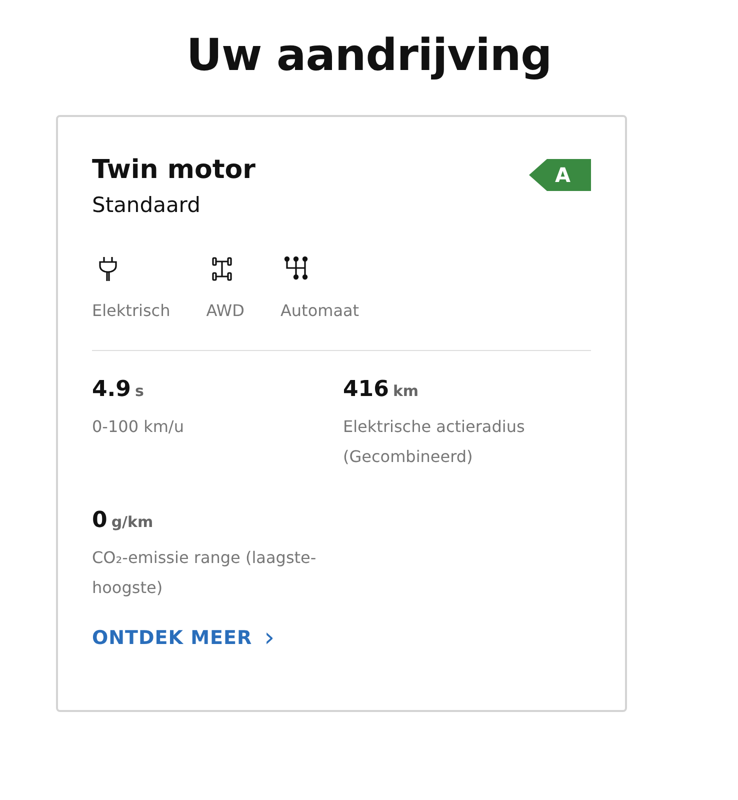  What do you see at coordinates (111, 389) in the screenshot?
I see `stat-value: 4.9` at bounding box center [111, 389].